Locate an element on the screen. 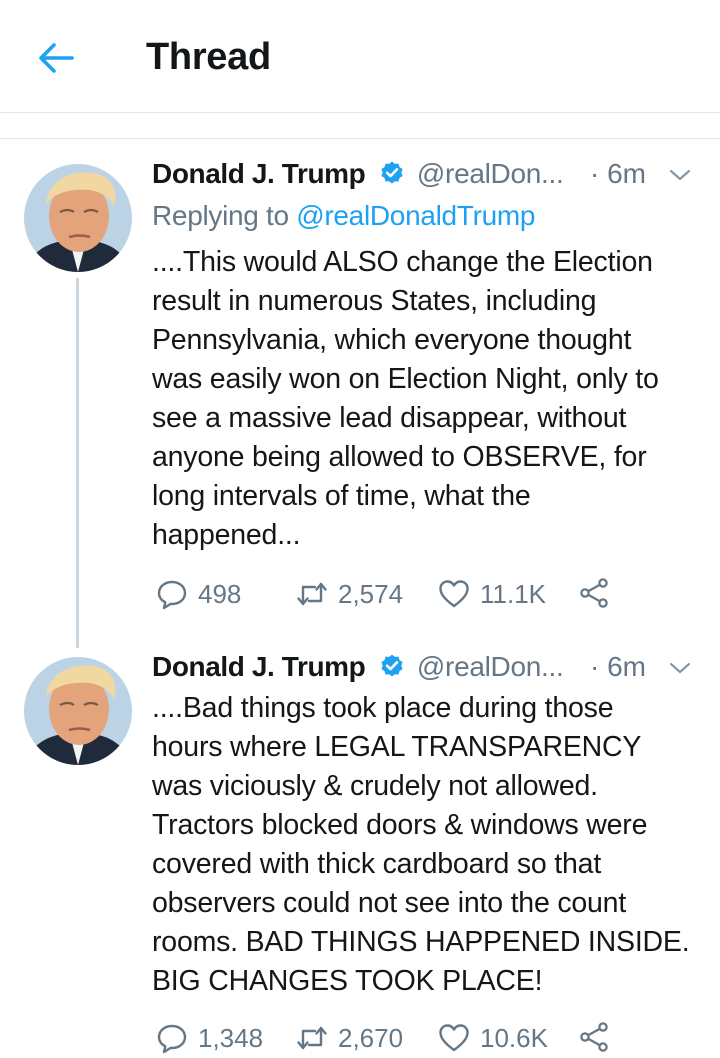  back-button is located at coordinates (56, 58).